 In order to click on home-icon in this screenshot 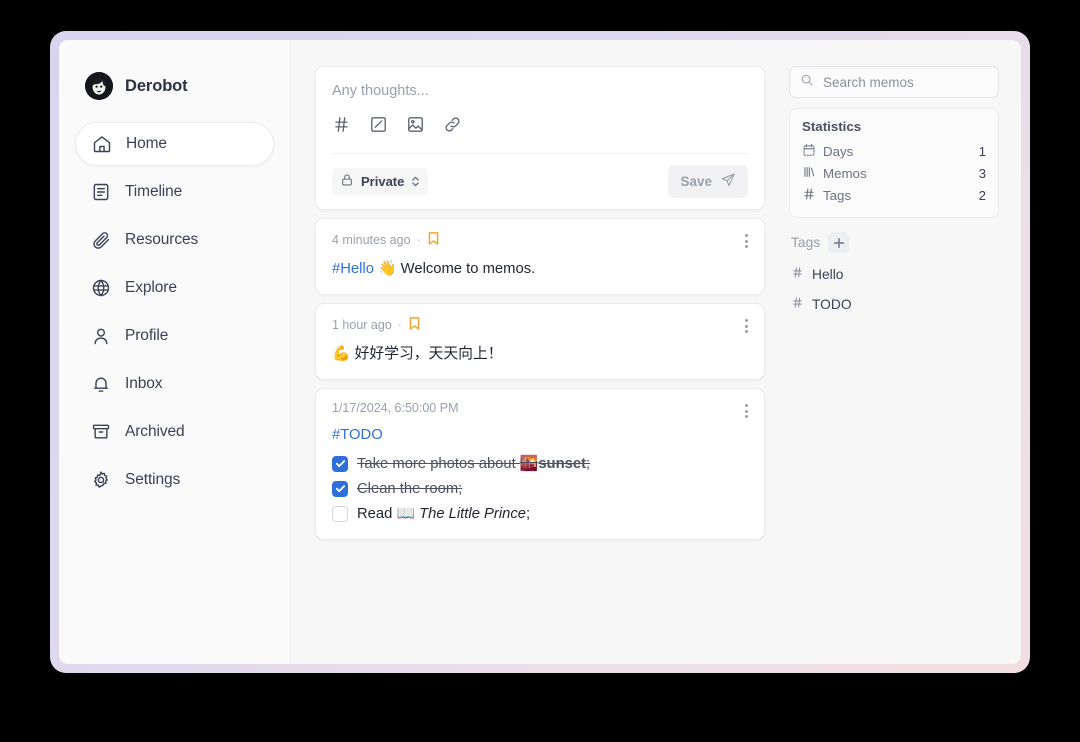, I will do `click(102, 144)`.